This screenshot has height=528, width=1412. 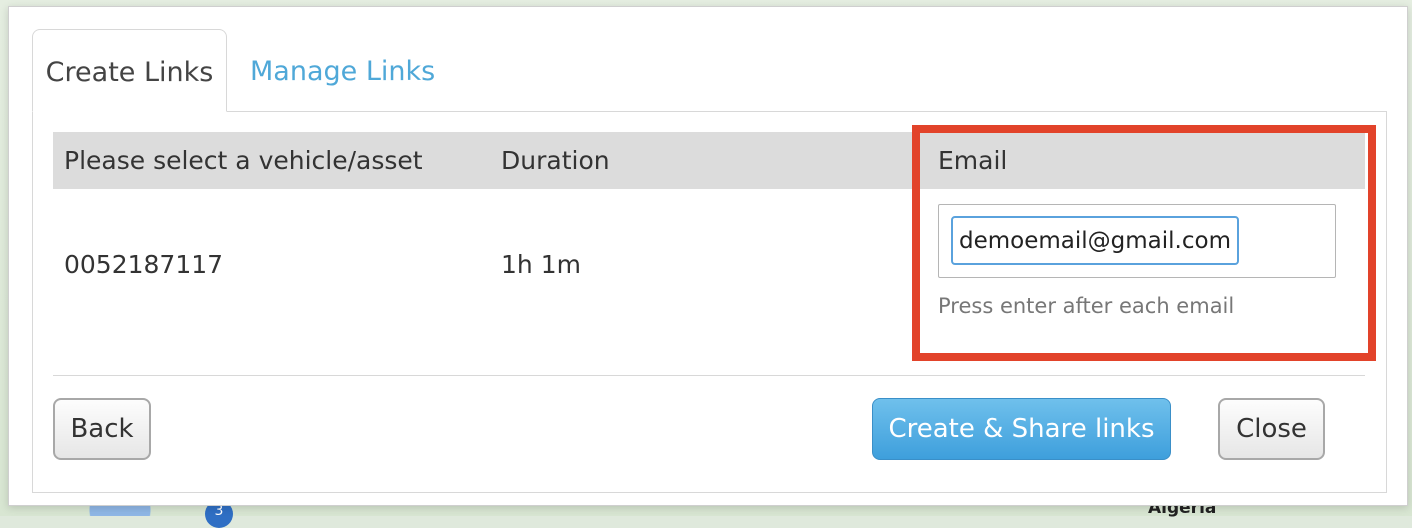 What do you see at coordinates (1086, 306) in the screenshot?
I see `email-hint: Press enter after each email` at bounding box center [1086, 306].